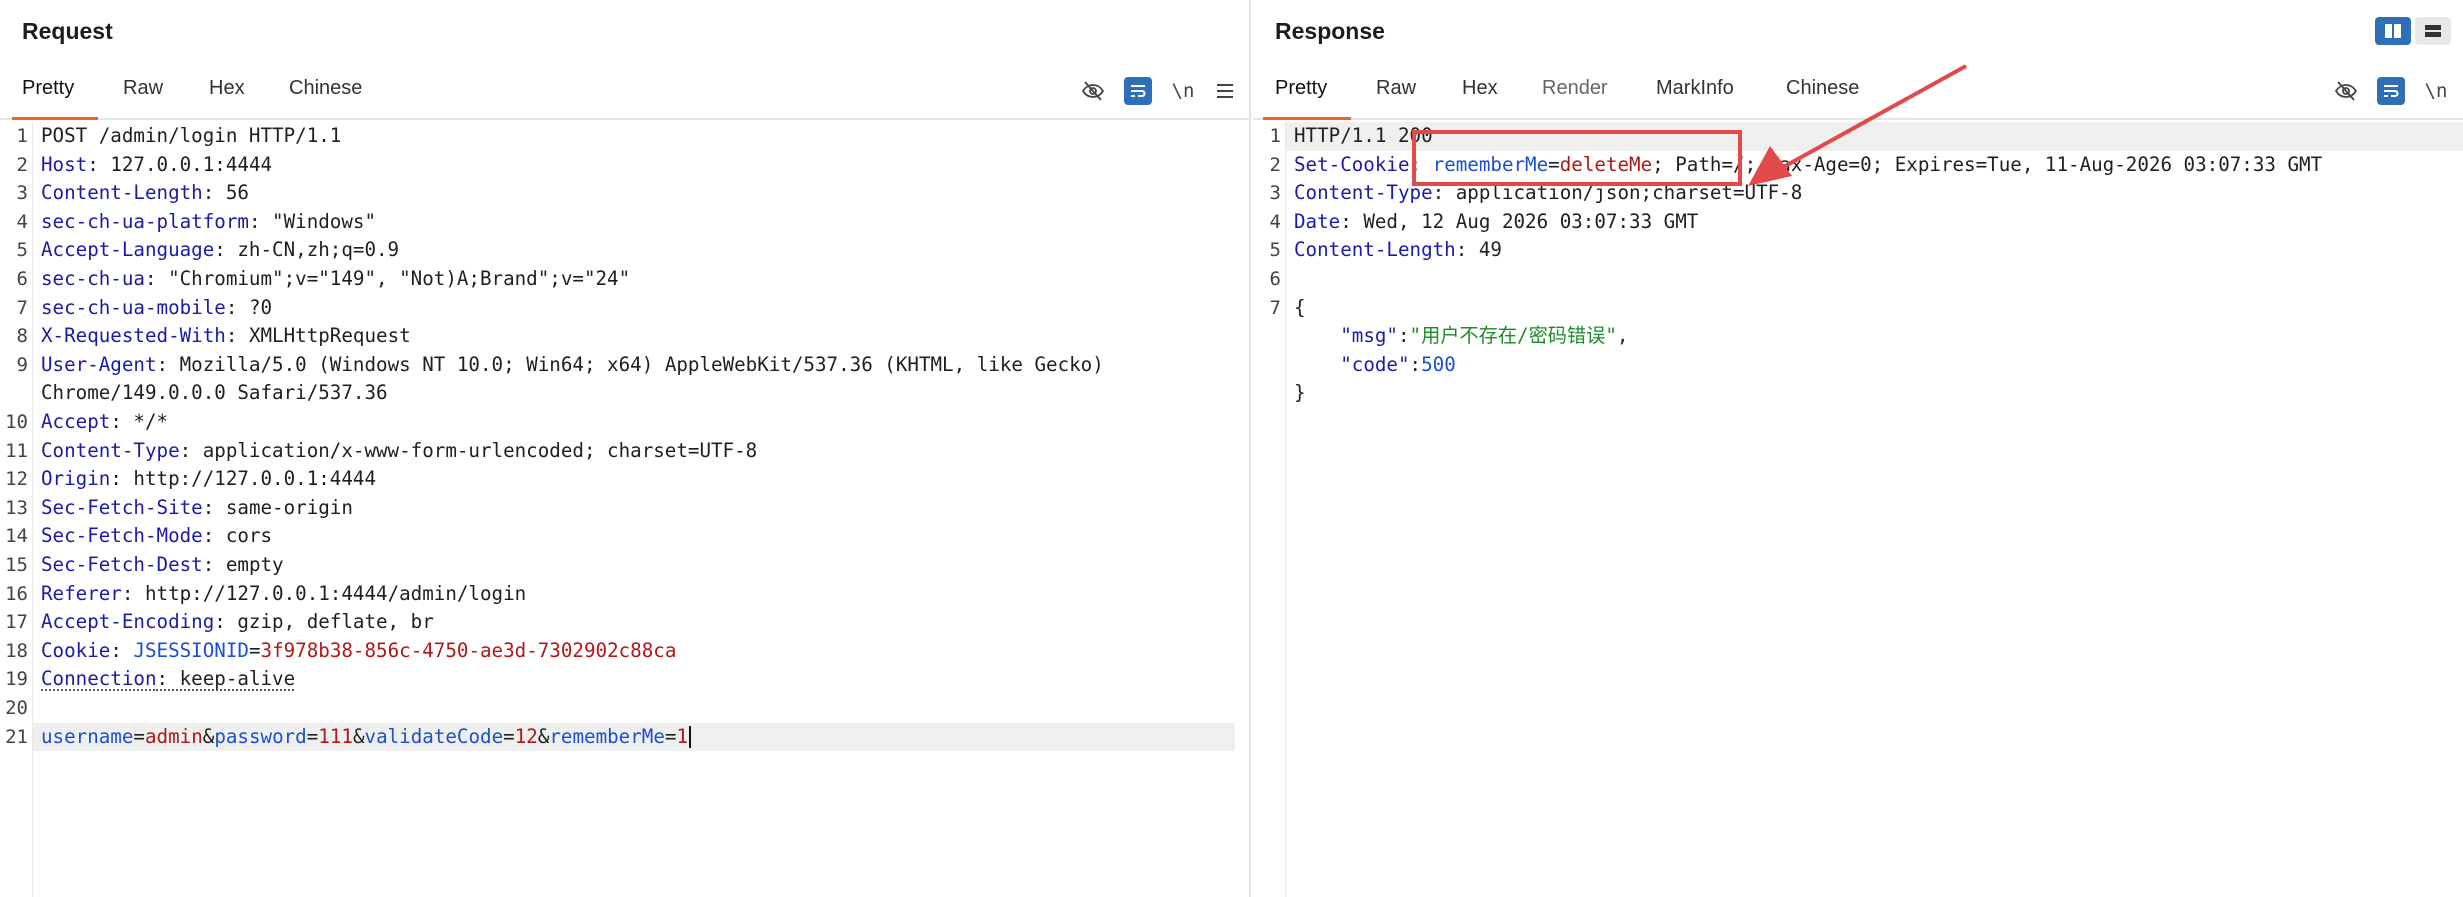 This screenshot has height=897, width=2463. I want to click on code-token: : XMLHttpRequest, so click(318, 336).